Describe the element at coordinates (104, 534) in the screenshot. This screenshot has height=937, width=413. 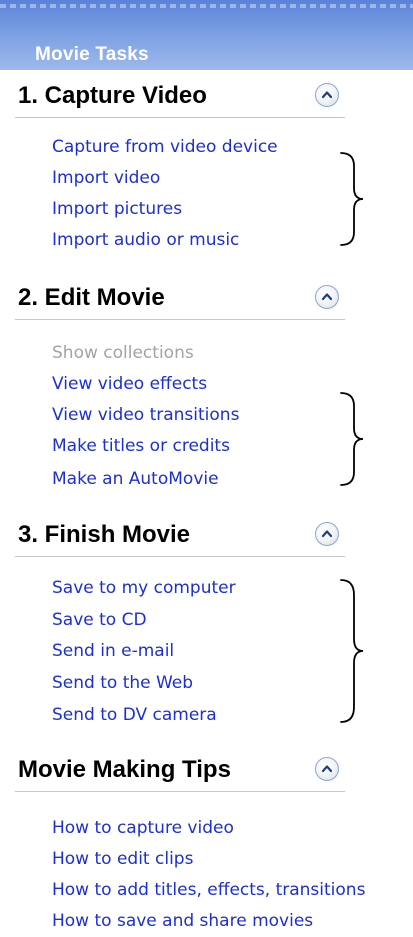
I see `section-title: 3. Finish Movie` at that location.